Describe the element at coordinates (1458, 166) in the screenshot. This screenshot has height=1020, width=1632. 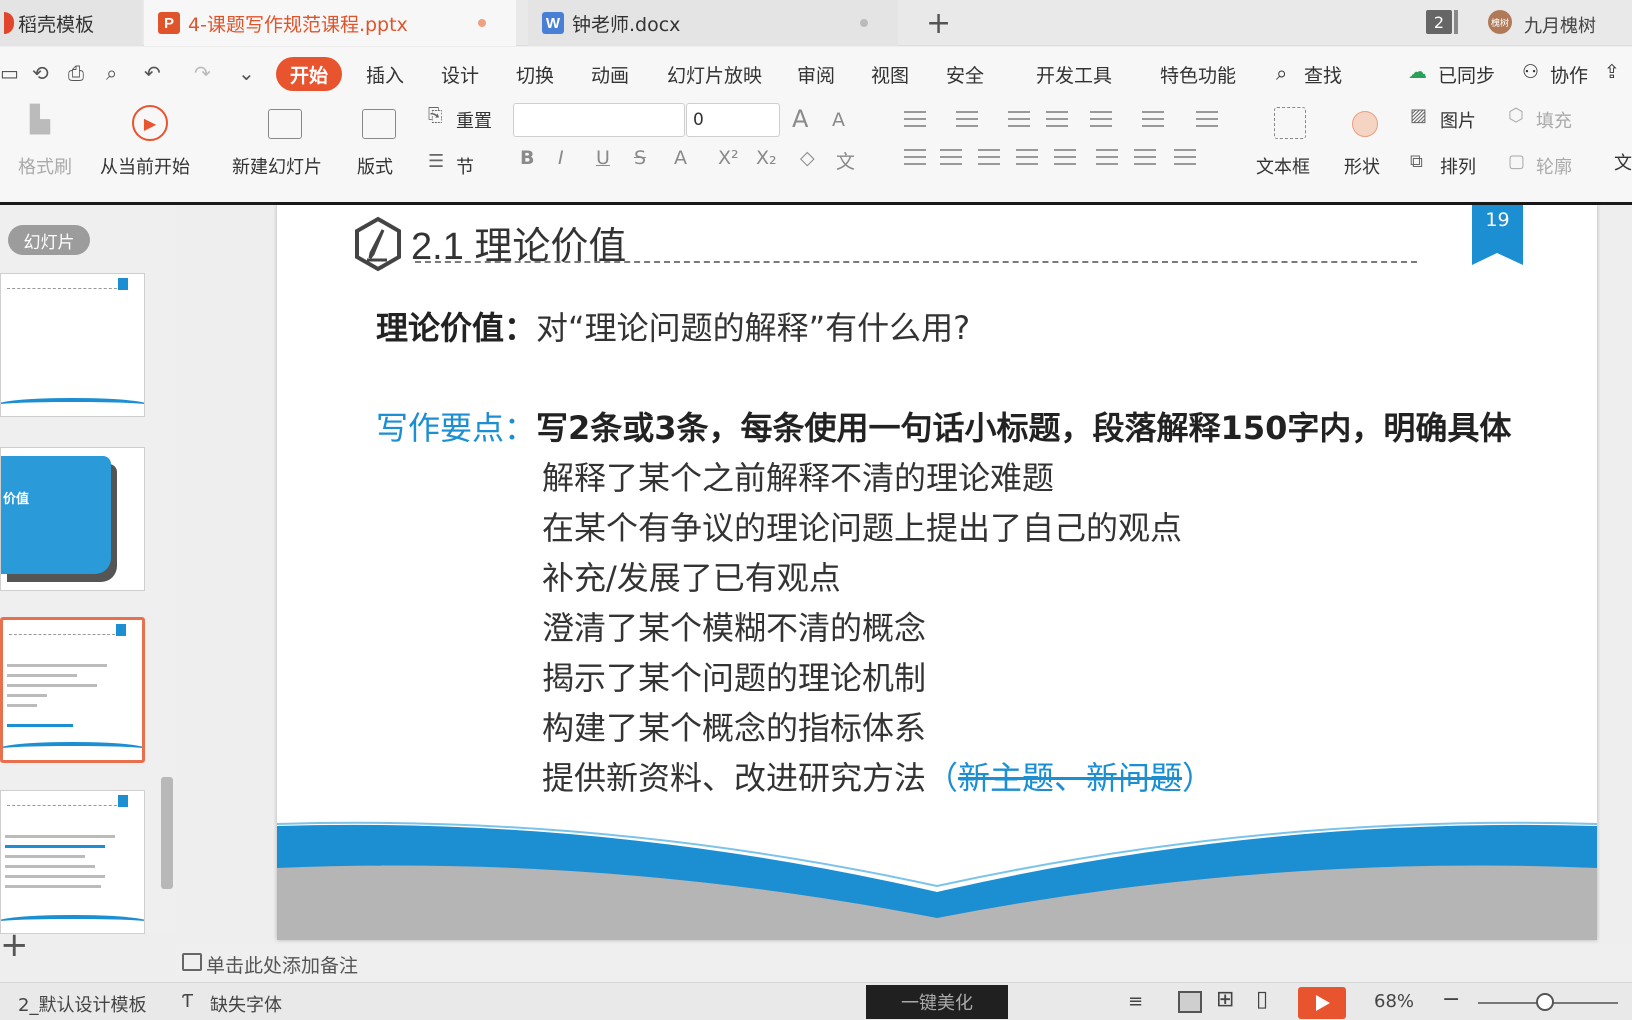
I see `arrange-button: 排列` at that location.